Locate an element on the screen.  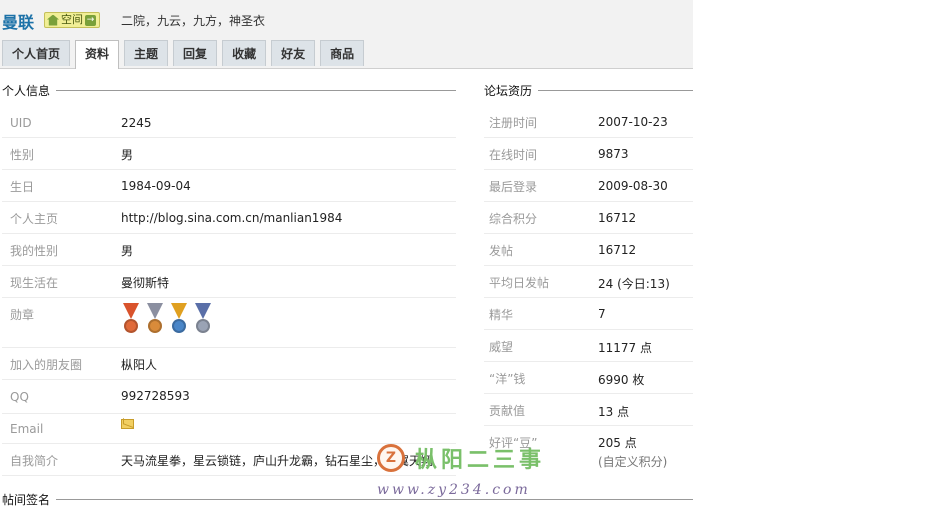
row-value: 曼彻斯特 is located at coordinates (145, 283).